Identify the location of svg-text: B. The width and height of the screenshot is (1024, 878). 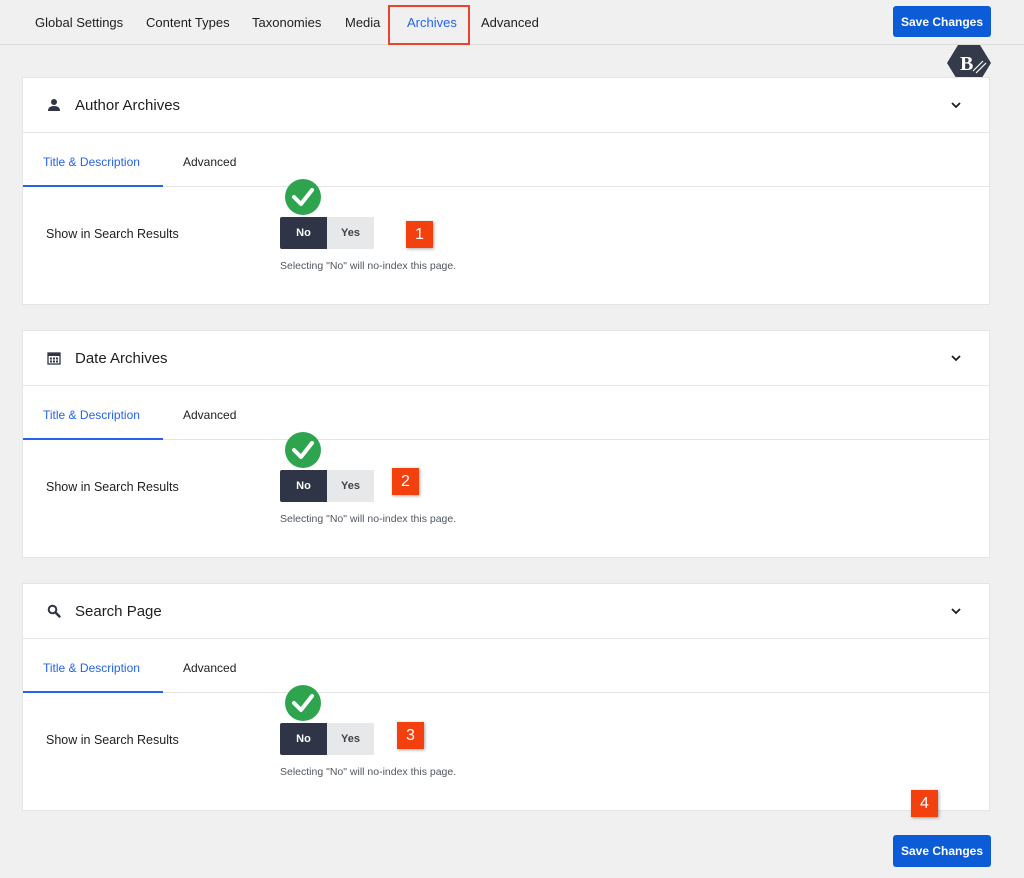
(966, 64).